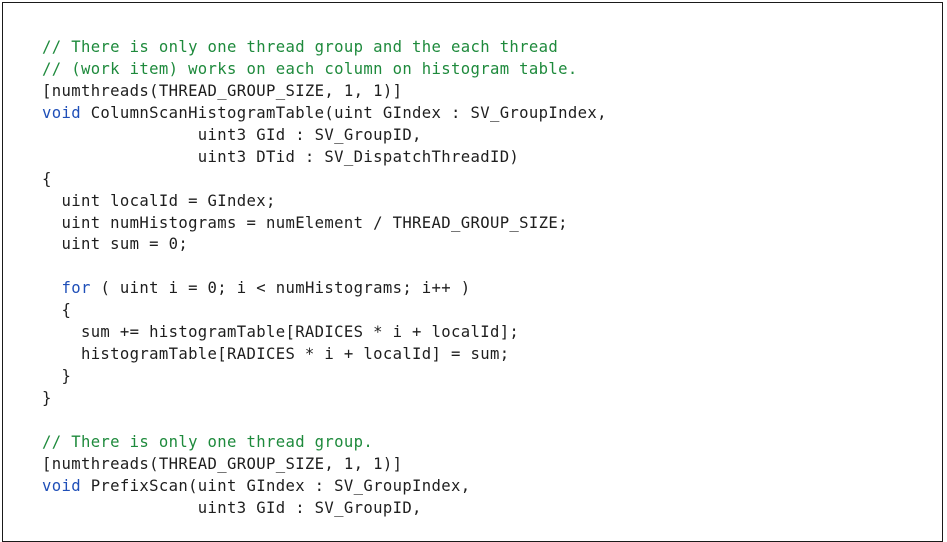  What do you see at coordinates (324, 245) in the screenshot?
I see `code-line: uint sum = 0;` at bounding box center [324, 245].